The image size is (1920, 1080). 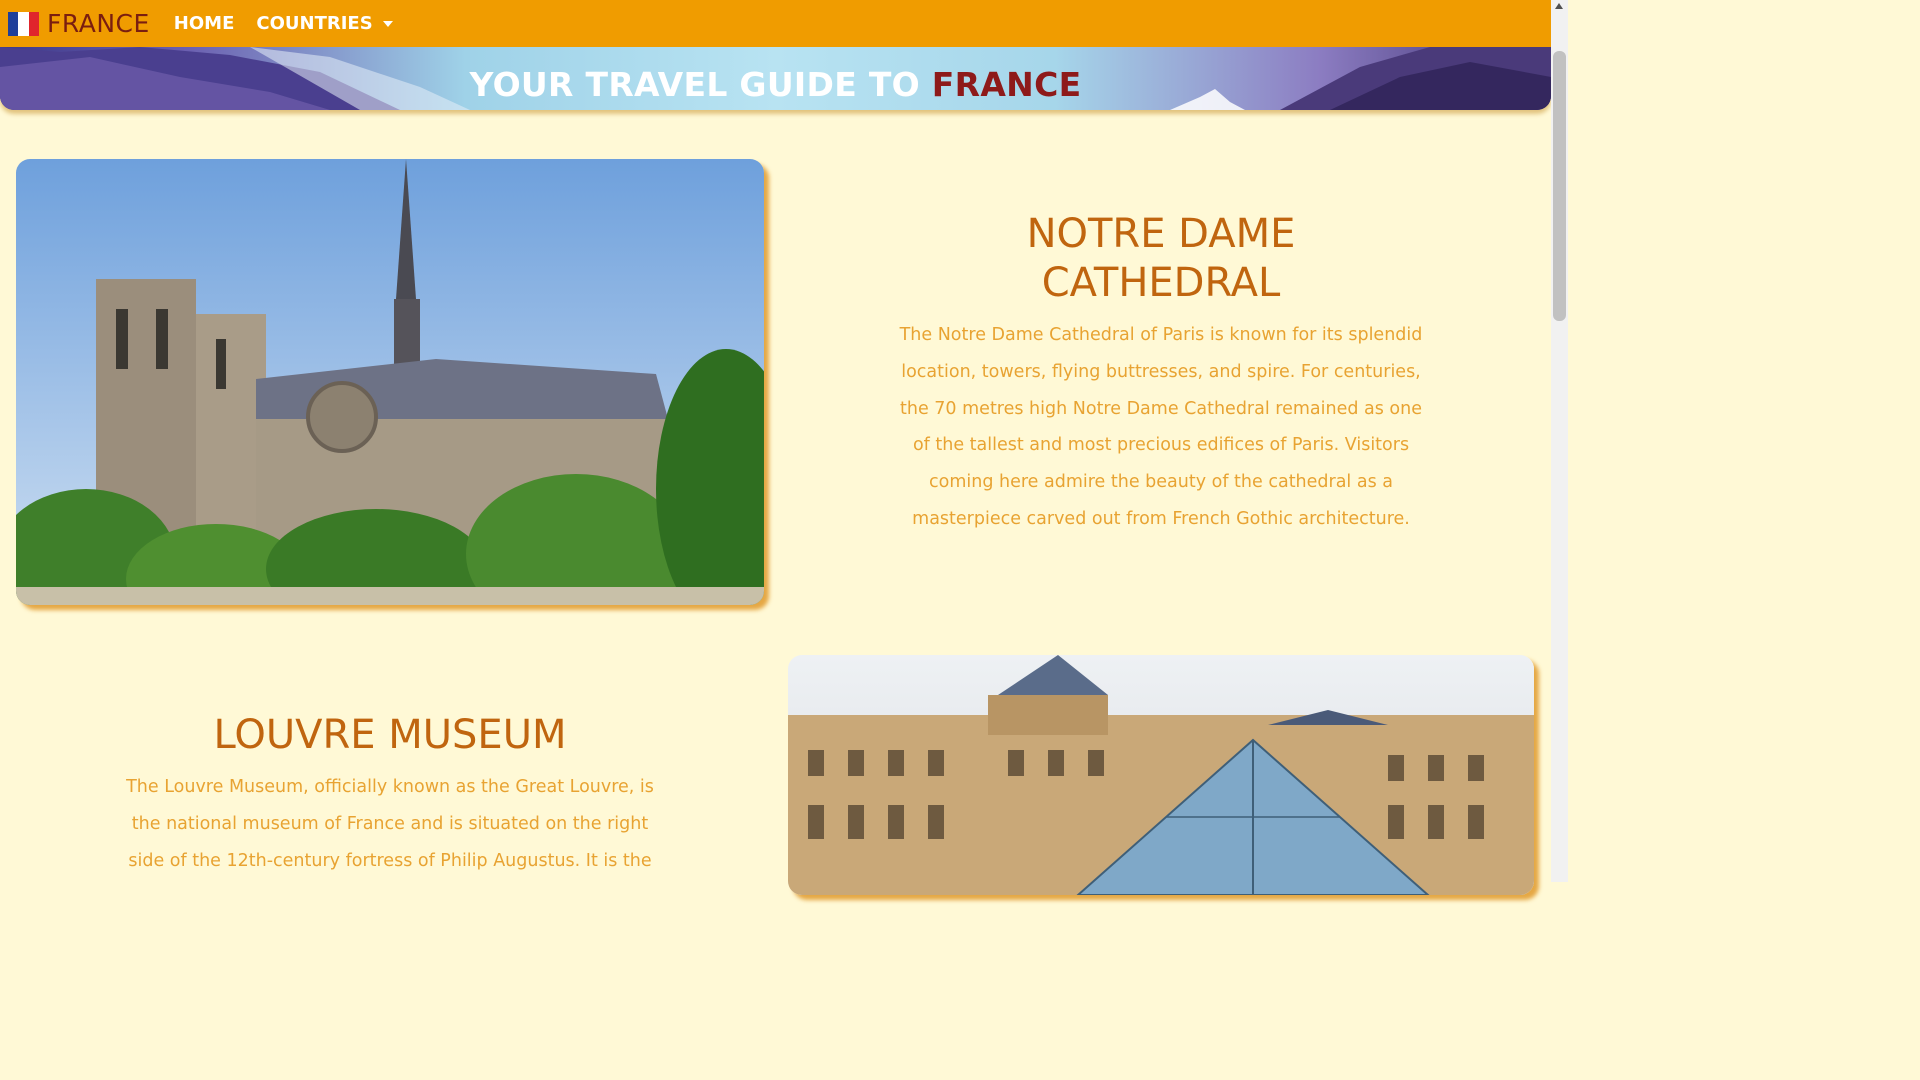 I want to click on france-flag-icon, so click(x=23, y=23).